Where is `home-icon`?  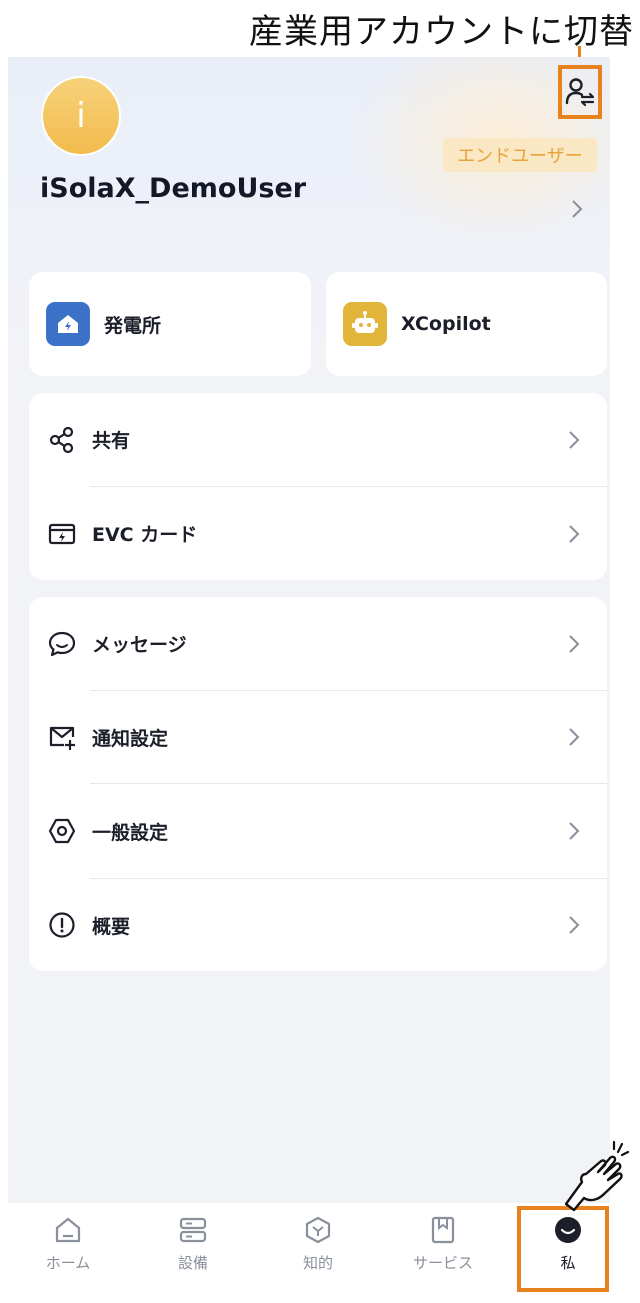 home-icon is located at coordinates (68, 1230).